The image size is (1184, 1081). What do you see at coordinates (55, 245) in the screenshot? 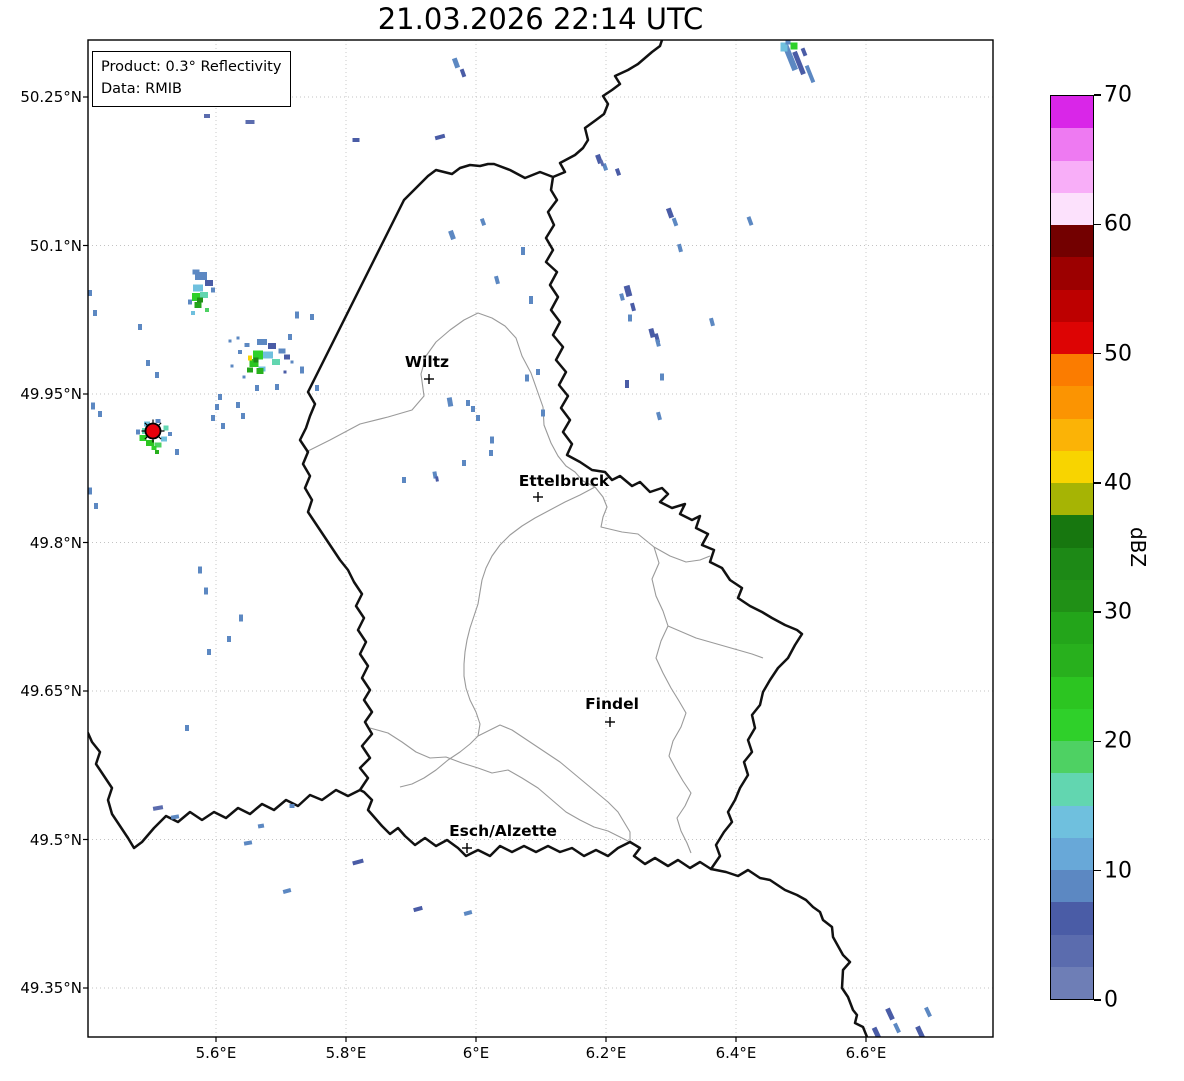
I see `y-axis-tick-label: 50.1°N` at bounding box center [55, 245].